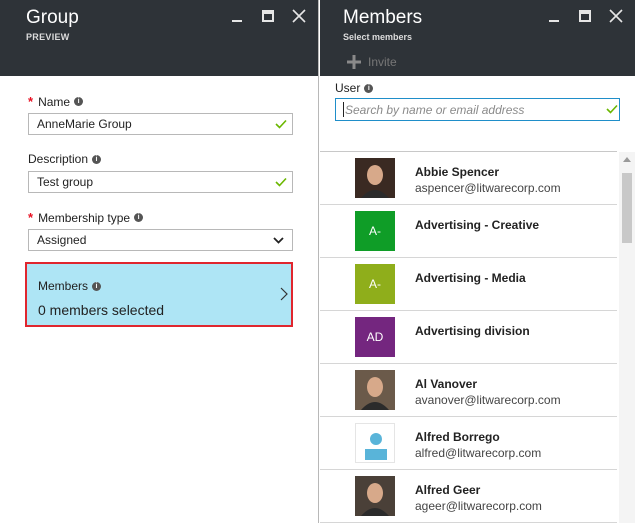 This screenshot has height=523, width=635. Describe the element at coordinates (627, 208) in the screenshot. I see `scroll-thumb` at that location.